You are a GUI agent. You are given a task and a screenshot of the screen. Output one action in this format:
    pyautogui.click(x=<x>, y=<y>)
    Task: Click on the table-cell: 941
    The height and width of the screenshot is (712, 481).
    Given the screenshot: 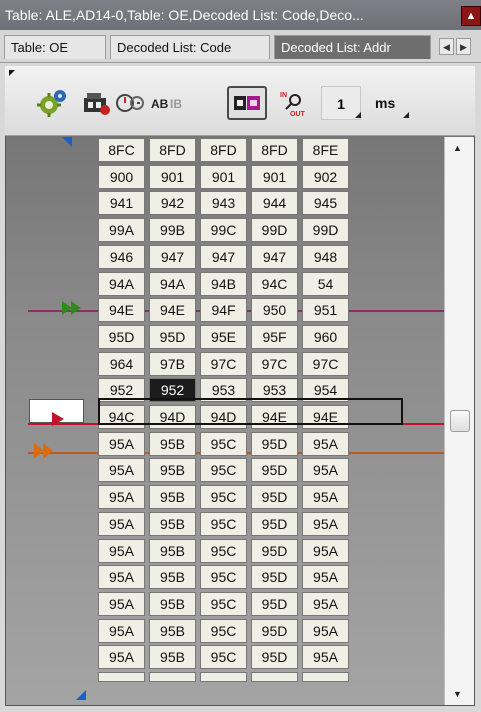 What is the action you would take?
    pyautogui.click(x=121, y=203)
    